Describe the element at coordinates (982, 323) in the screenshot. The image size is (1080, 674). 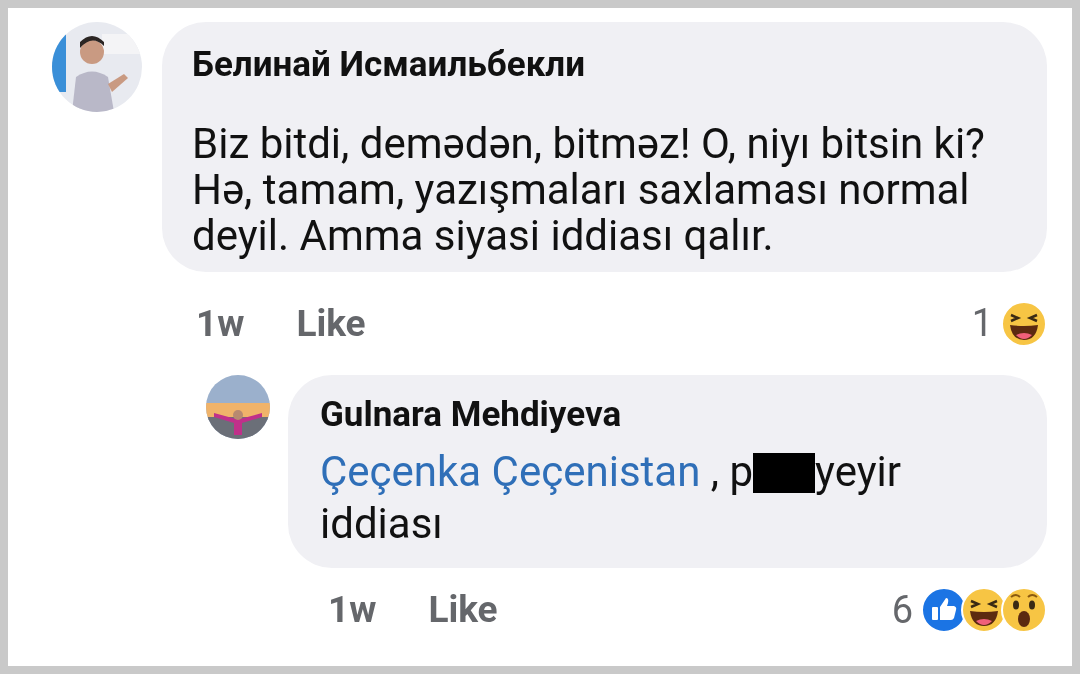
I see `reaction-count: 1` at that location.